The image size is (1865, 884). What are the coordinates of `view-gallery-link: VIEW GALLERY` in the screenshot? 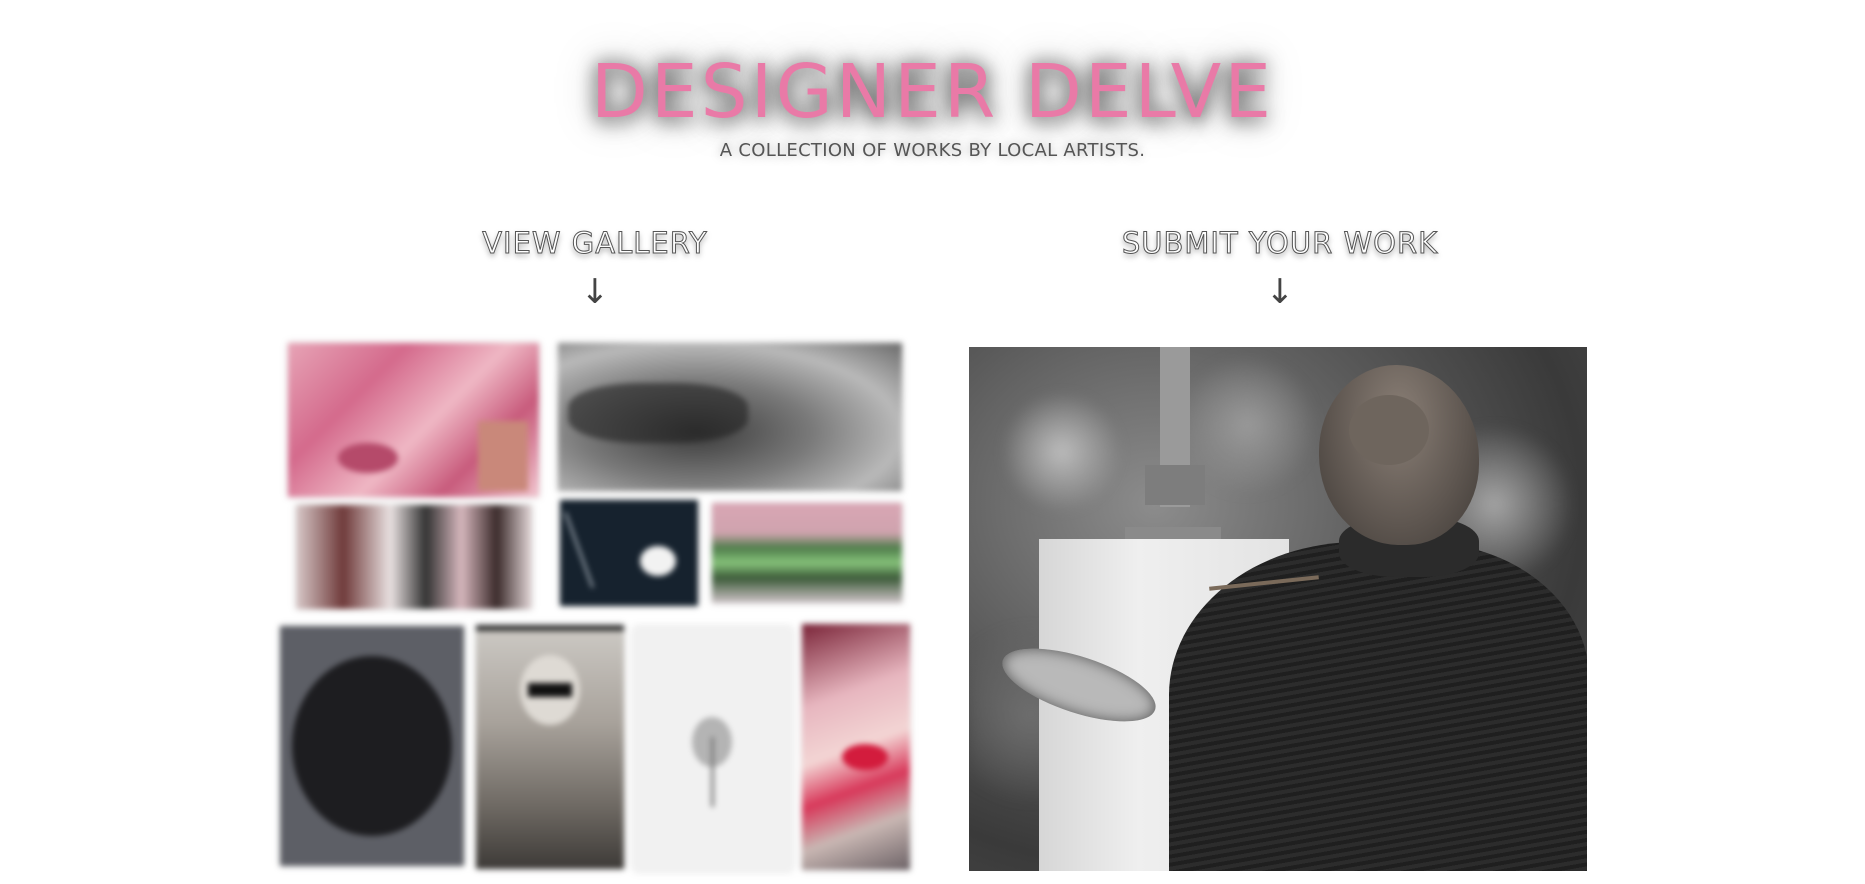 It's located at (595, 243).